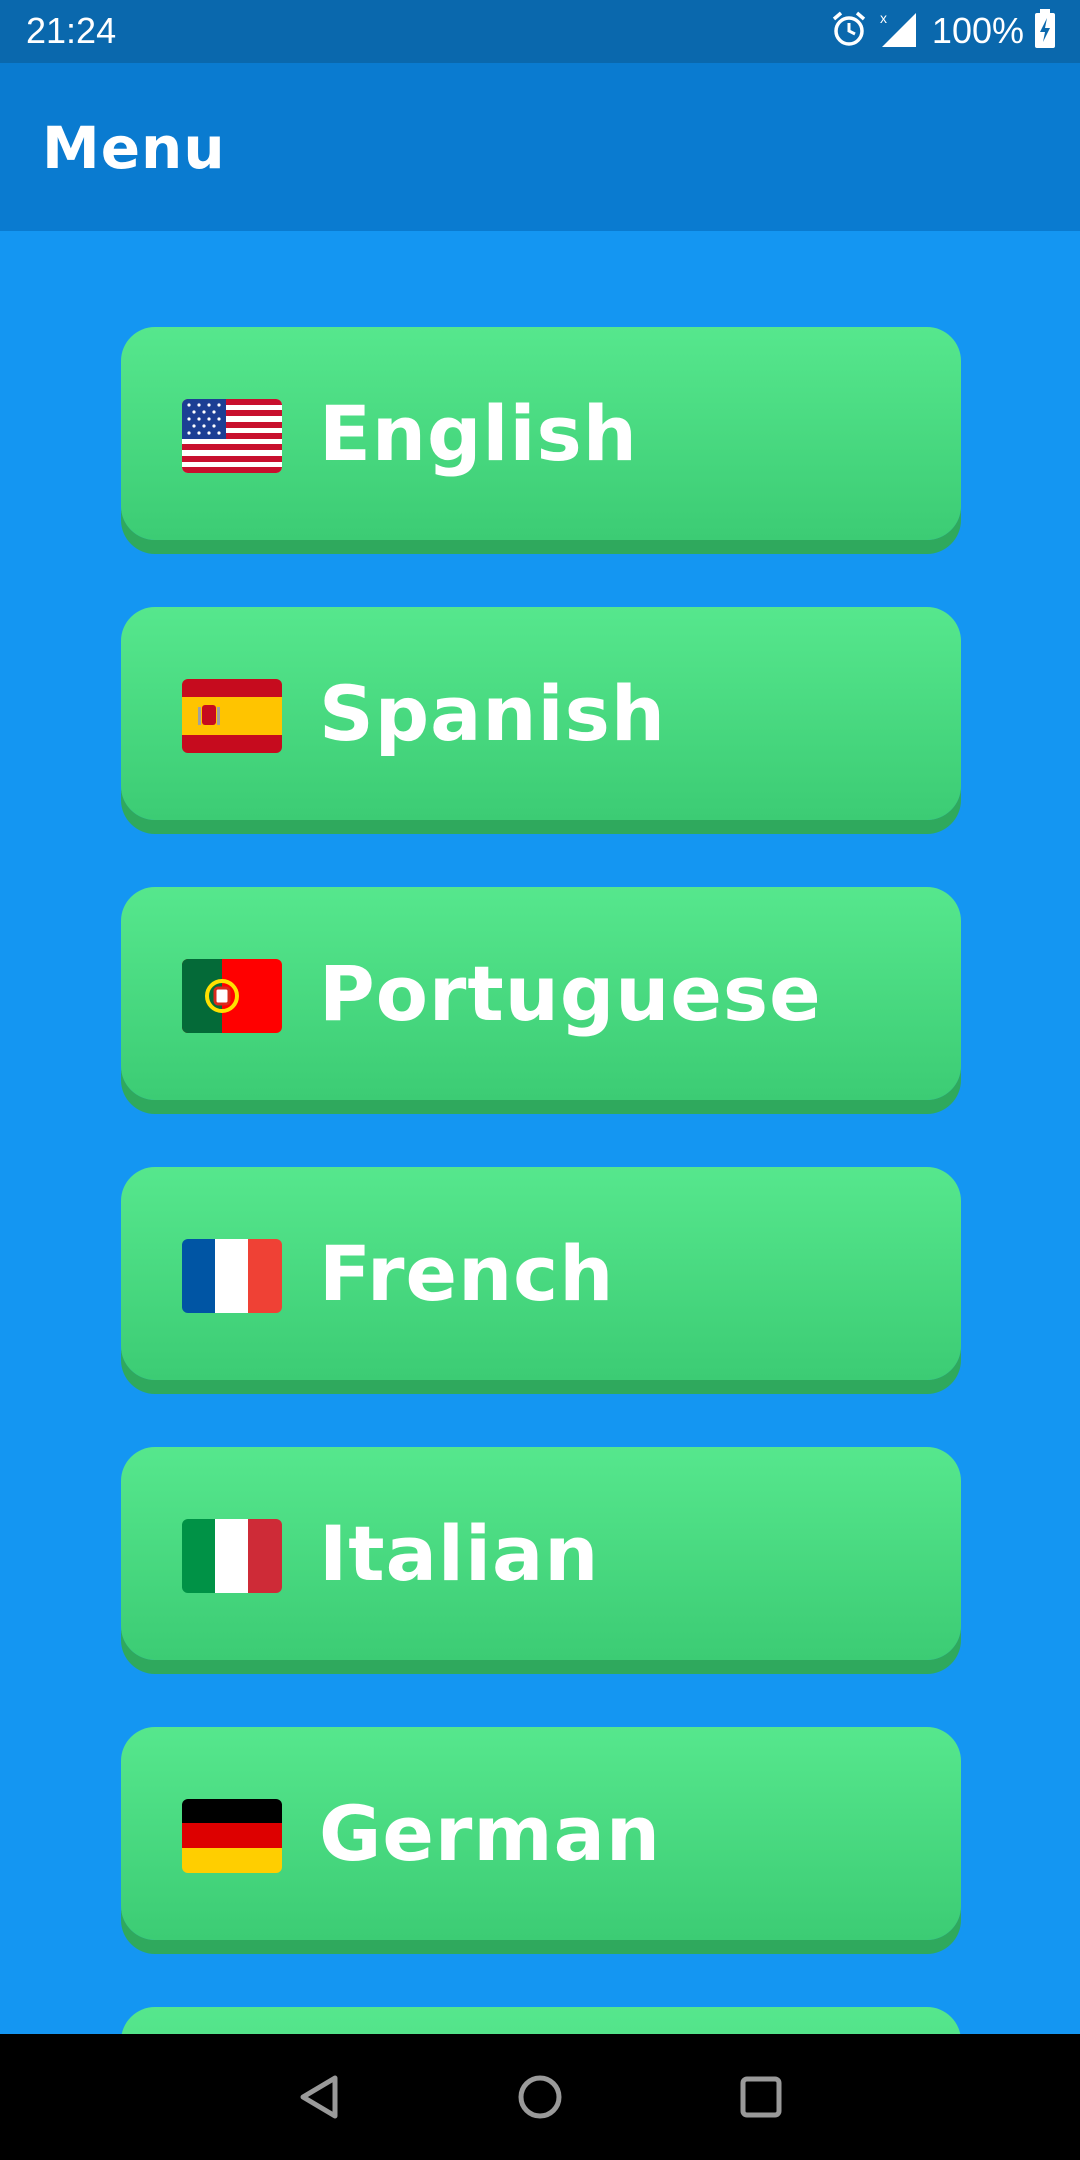 This screenshot has height=2160, width=1080. Describe the element at coordinates (232, 996) in the screenshot. I see `portugal-flag-icon` at that location.